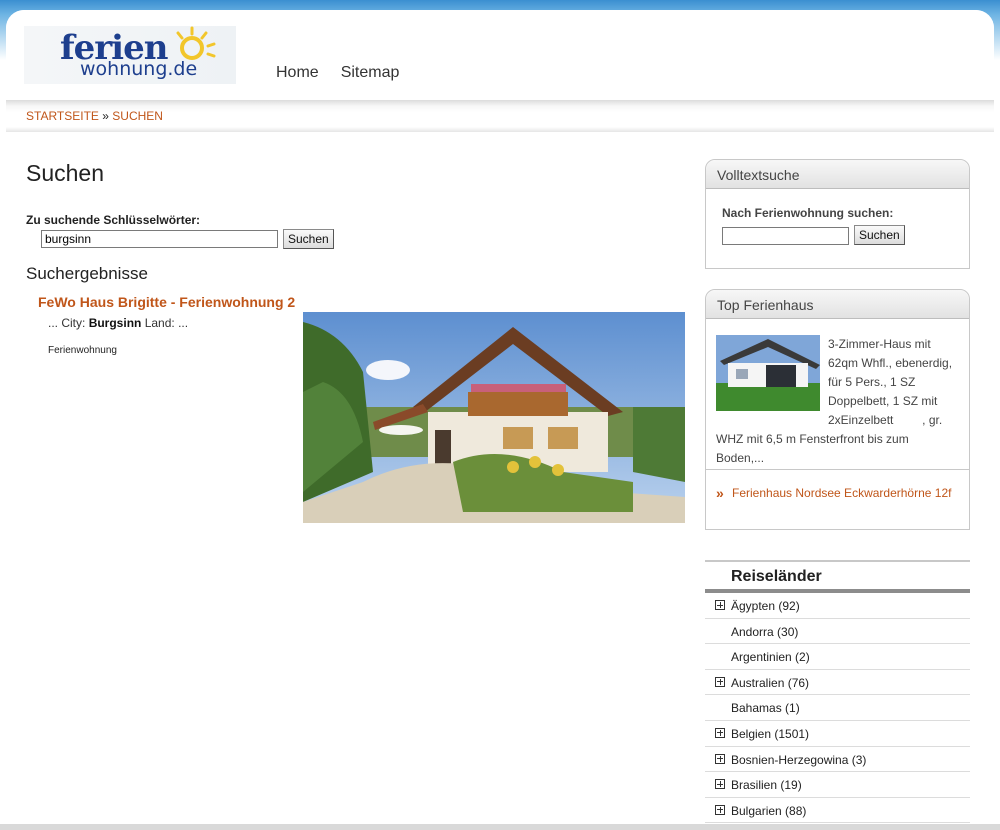 This screenshot has width=1000, height=830. What do you see at coordinates (837, 785) in the screenshot?
I see `country-item: Brasilien (19)` at bounding box center [837, 785].